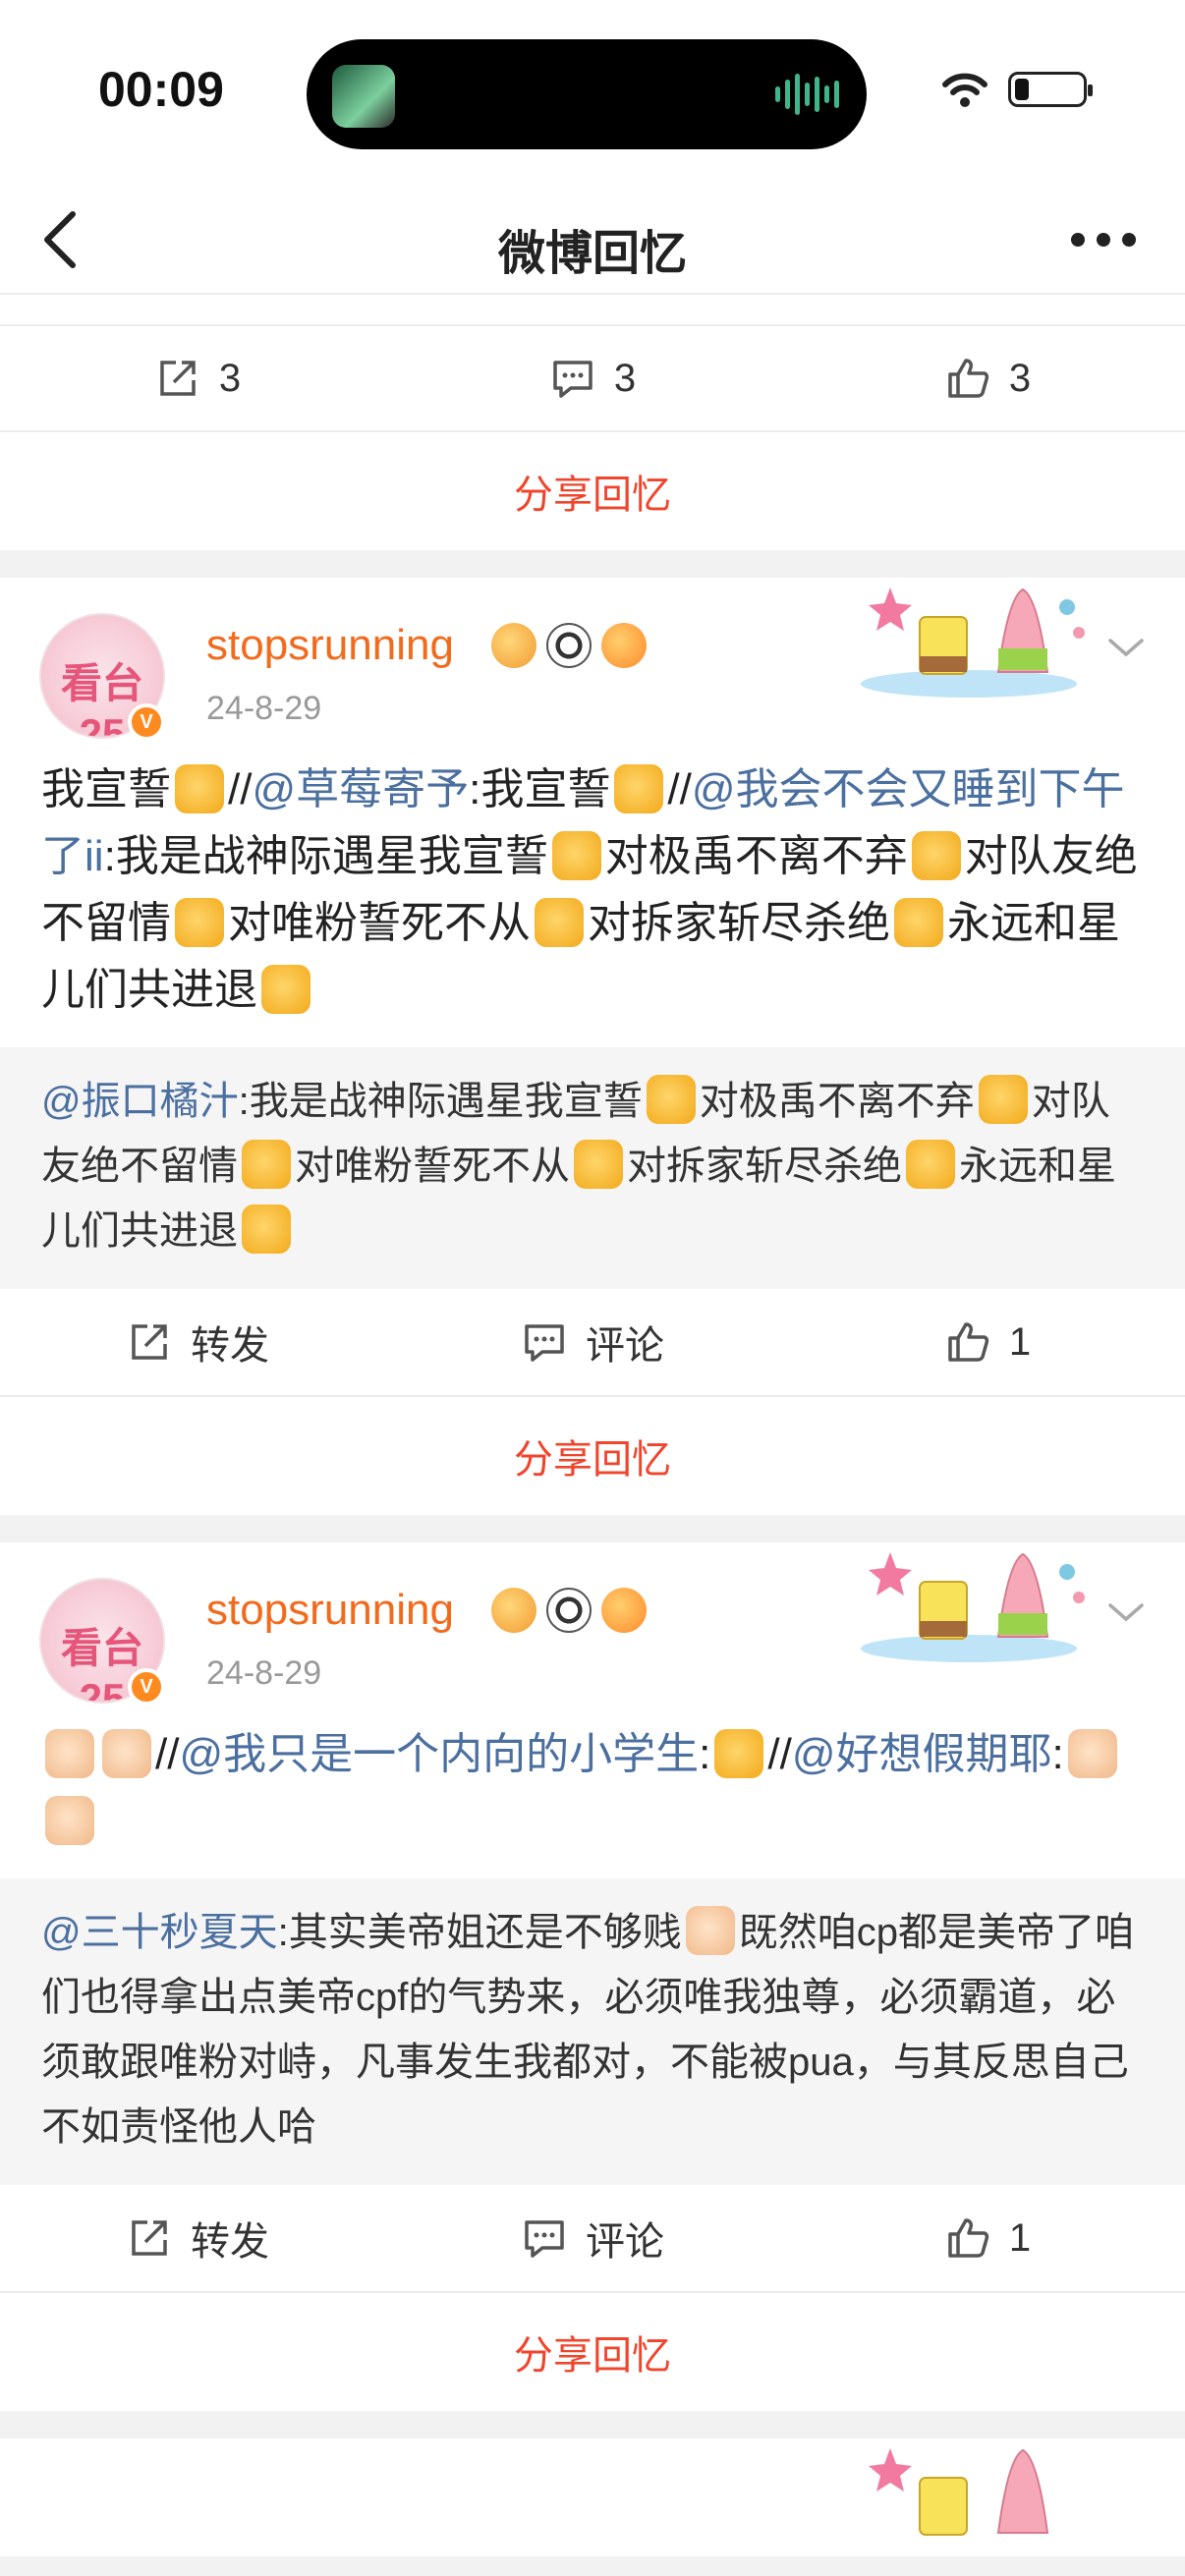 Image resolution: width=1185 pixels, height=2576 pixels. What do you see at coordinates (480, 1932) in the screenshot?
I see `text-segment: :其实美帝姐还是不够贱` at bounding box center [480, 1932].